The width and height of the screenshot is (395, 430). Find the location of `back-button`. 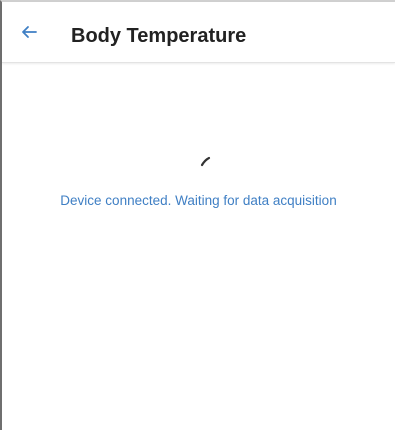

back-button is located at coordinates (30, 39).